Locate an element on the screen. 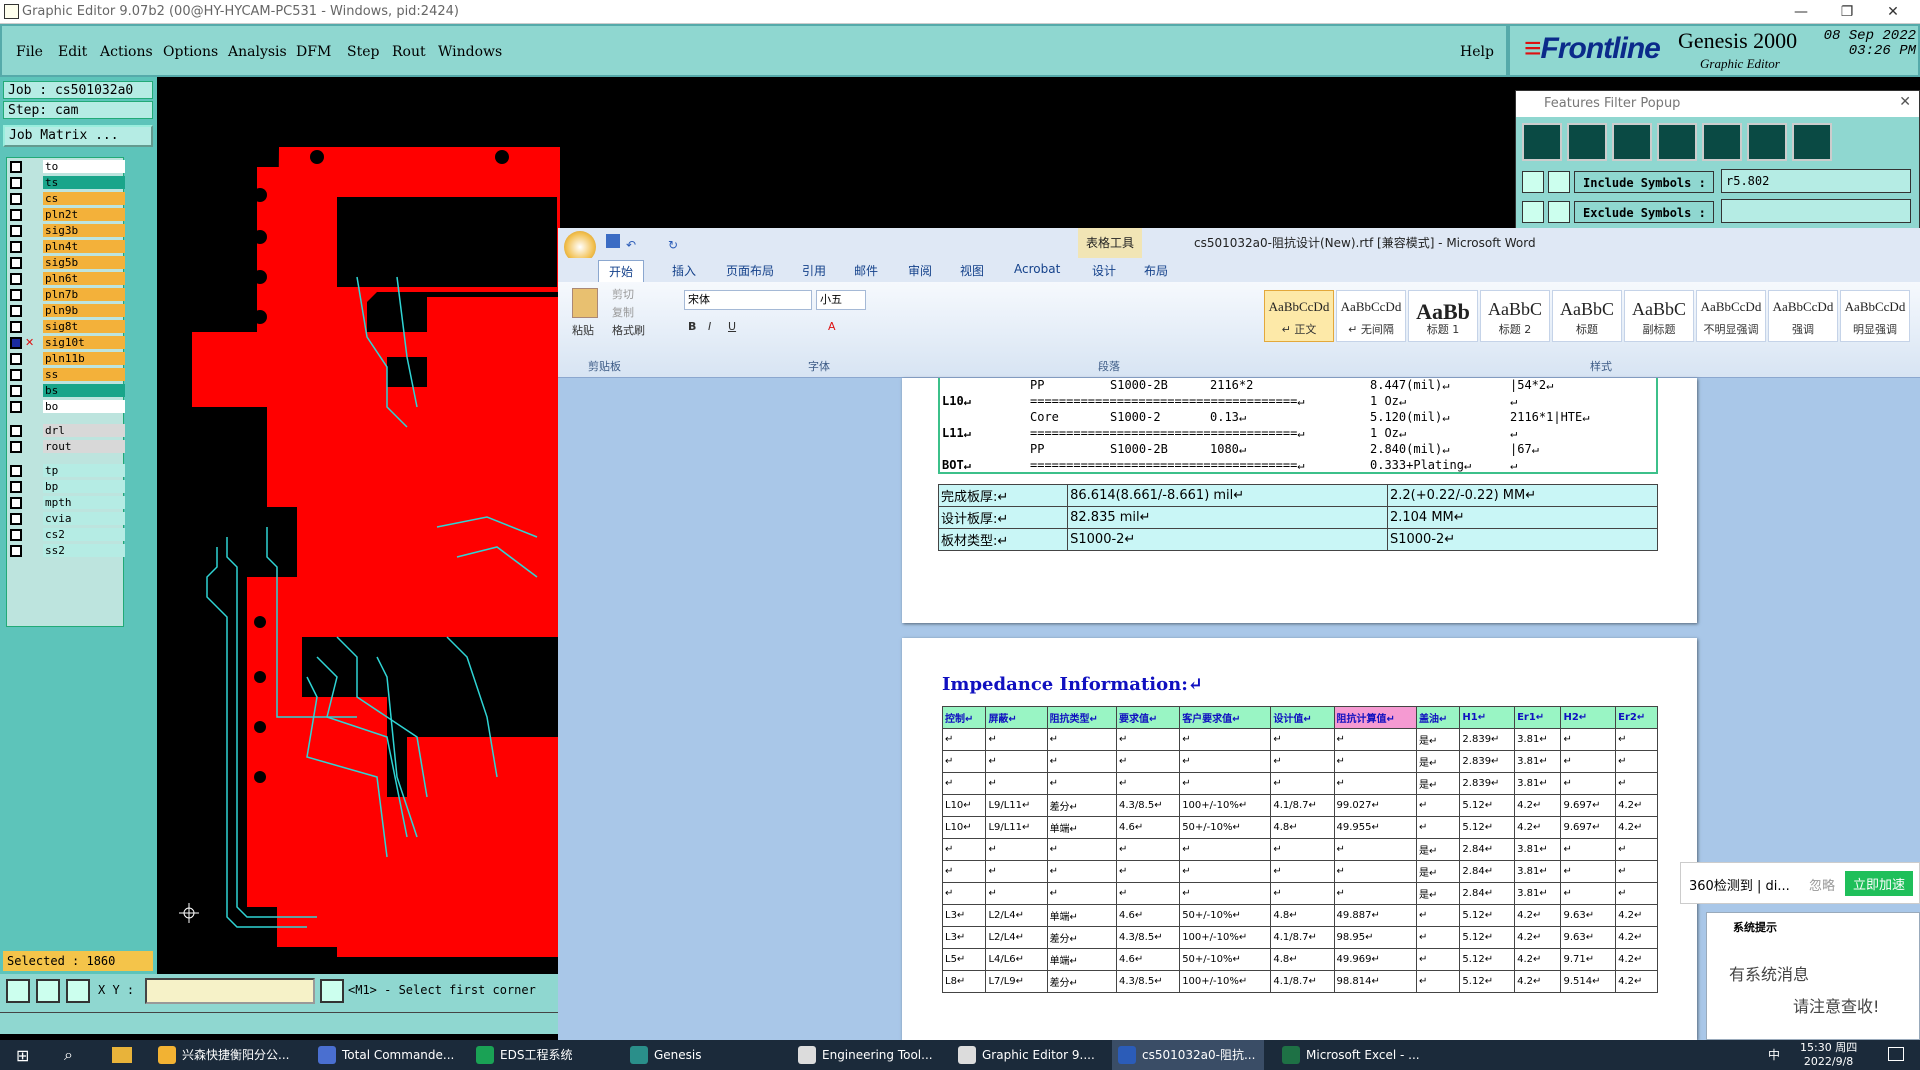  paste-icon is located at coordinates (585, 303).